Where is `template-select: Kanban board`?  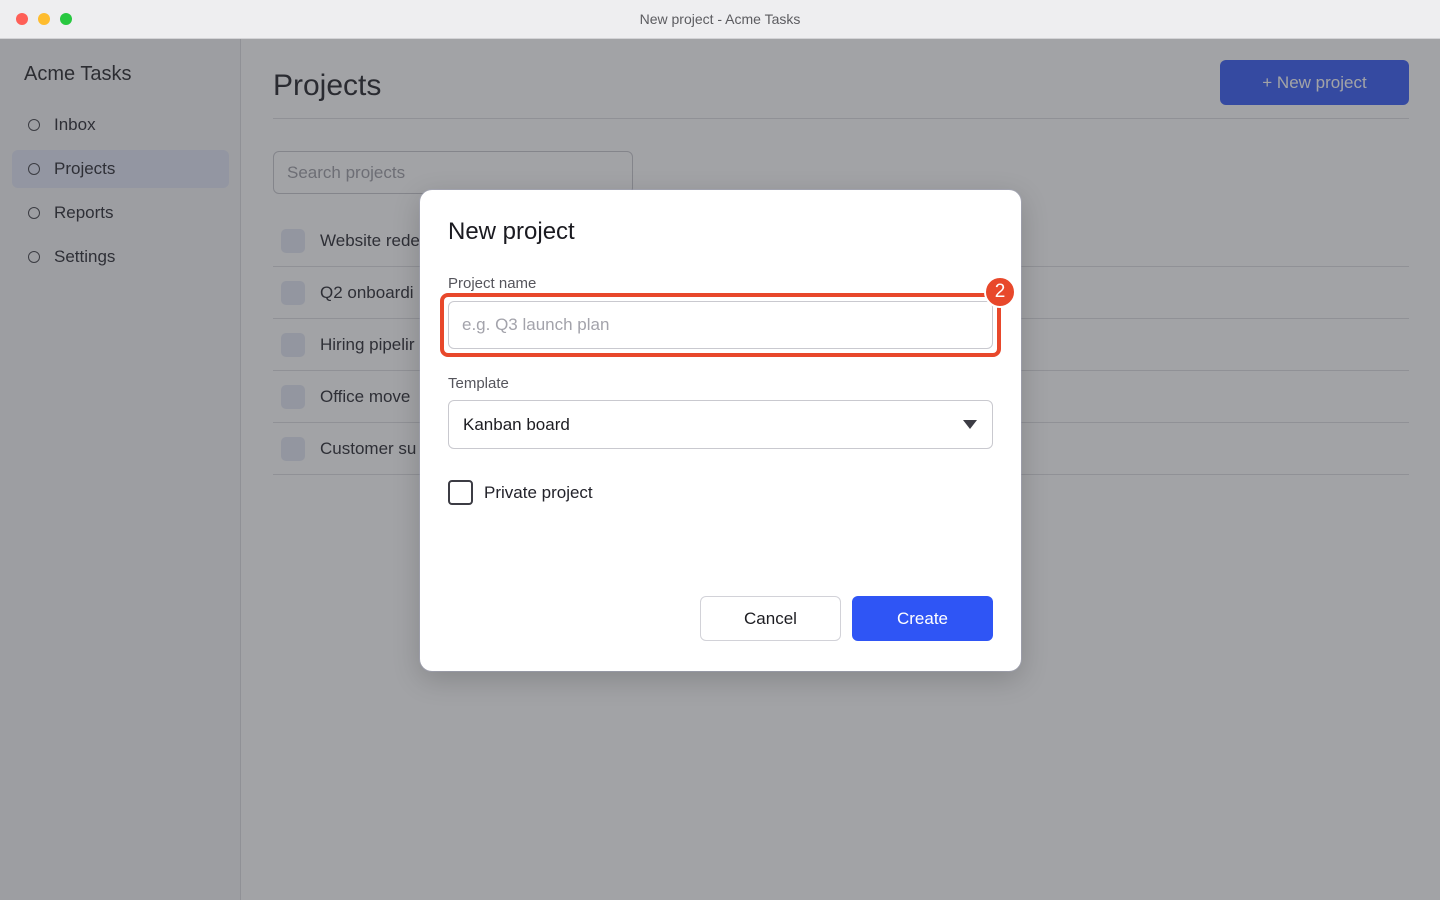 template-select: Kanban board is located at coordinates (720, 424).